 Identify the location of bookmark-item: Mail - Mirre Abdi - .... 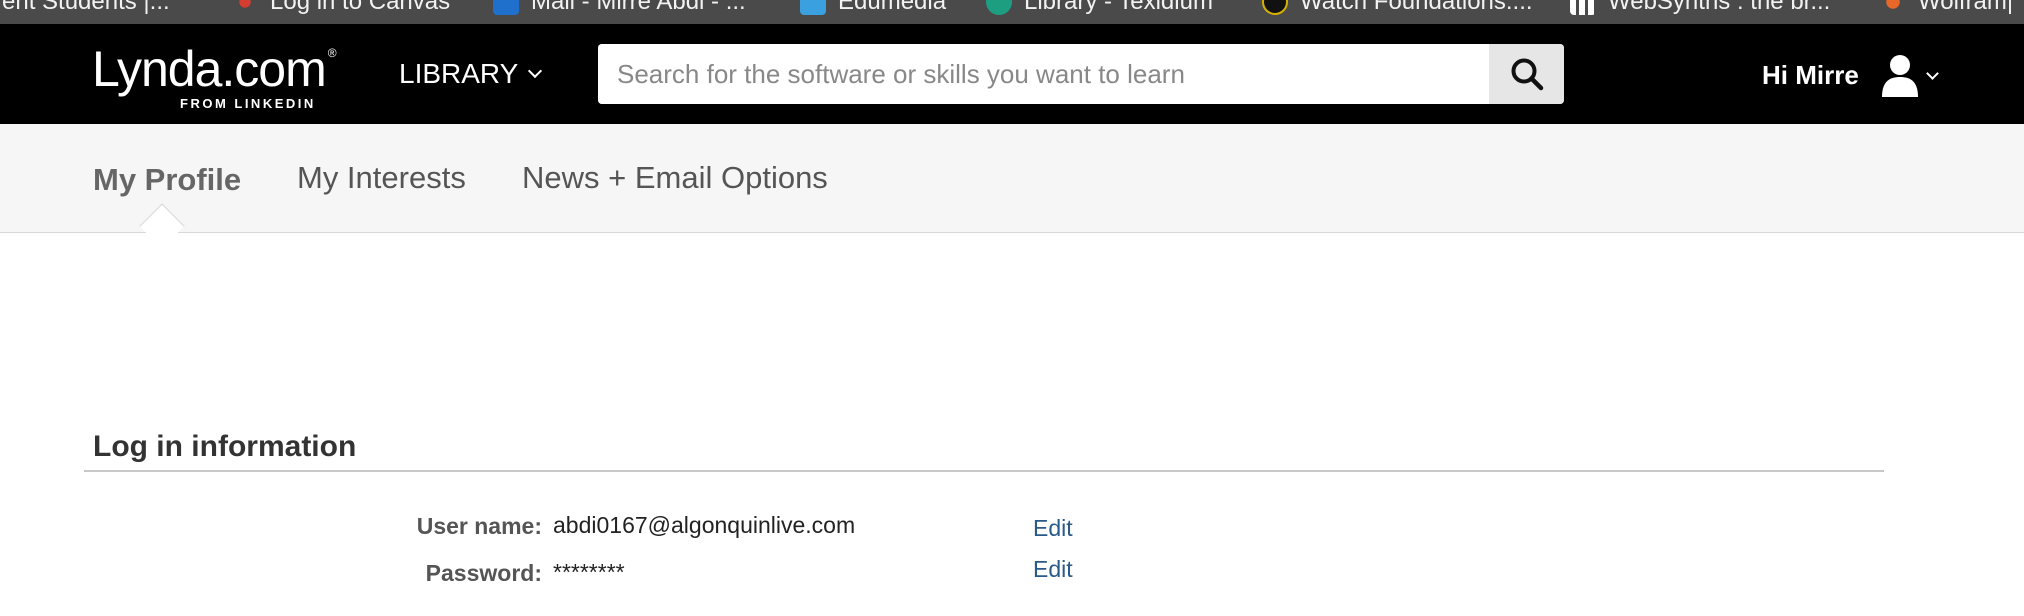
(619, 8).